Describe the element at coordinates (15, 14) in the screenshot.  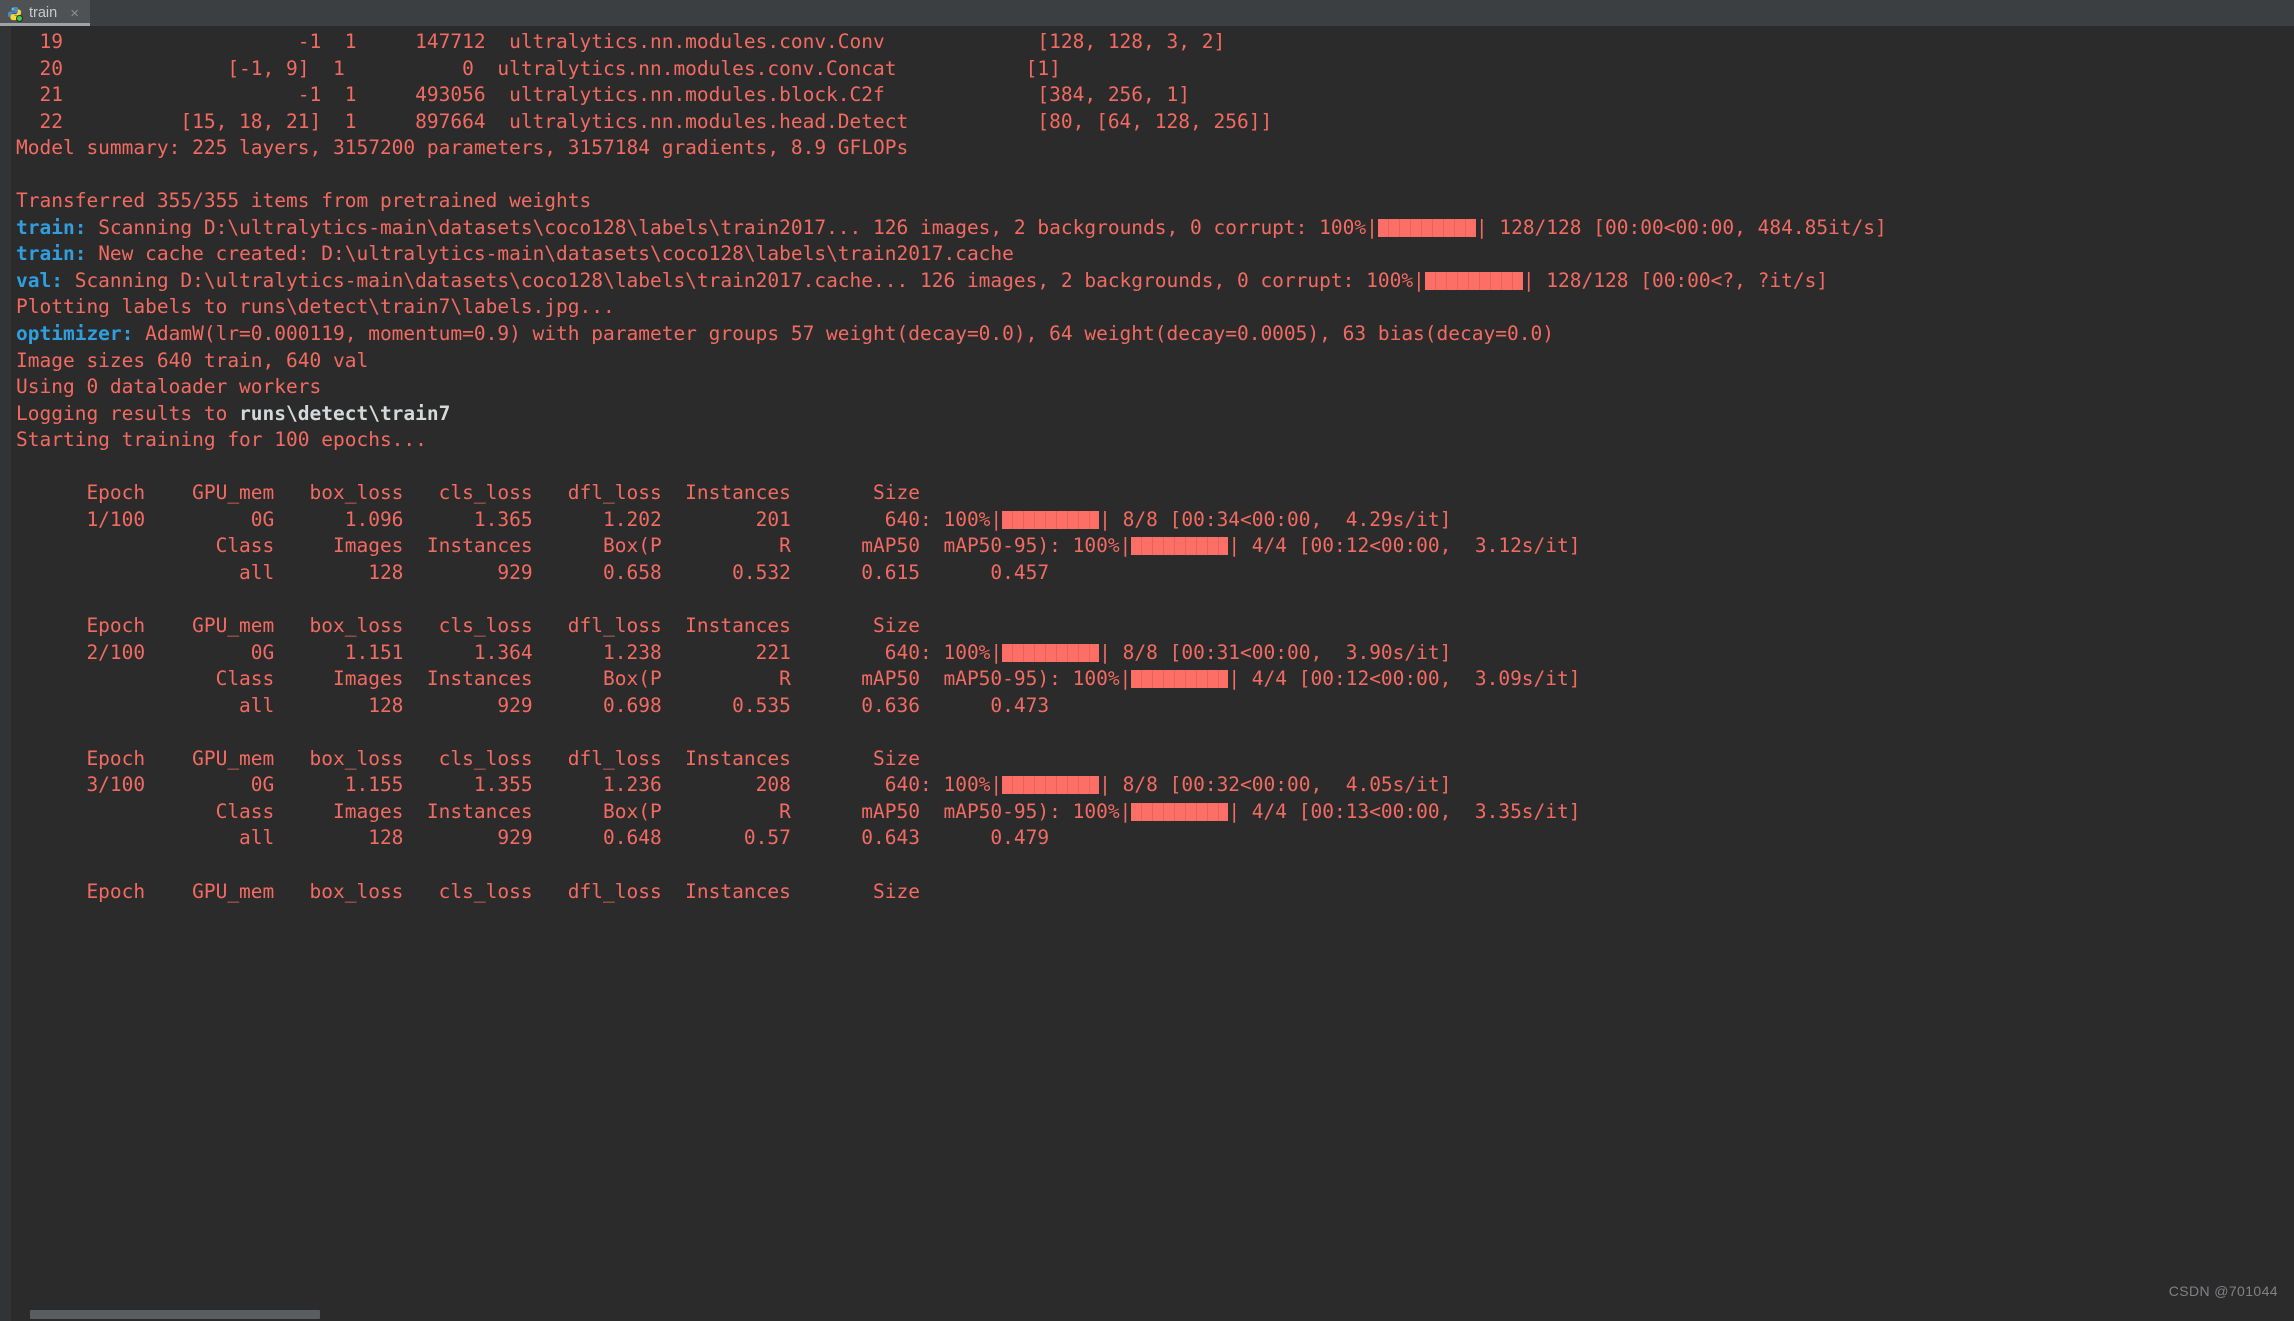
I see `python-file-icon` at that location.